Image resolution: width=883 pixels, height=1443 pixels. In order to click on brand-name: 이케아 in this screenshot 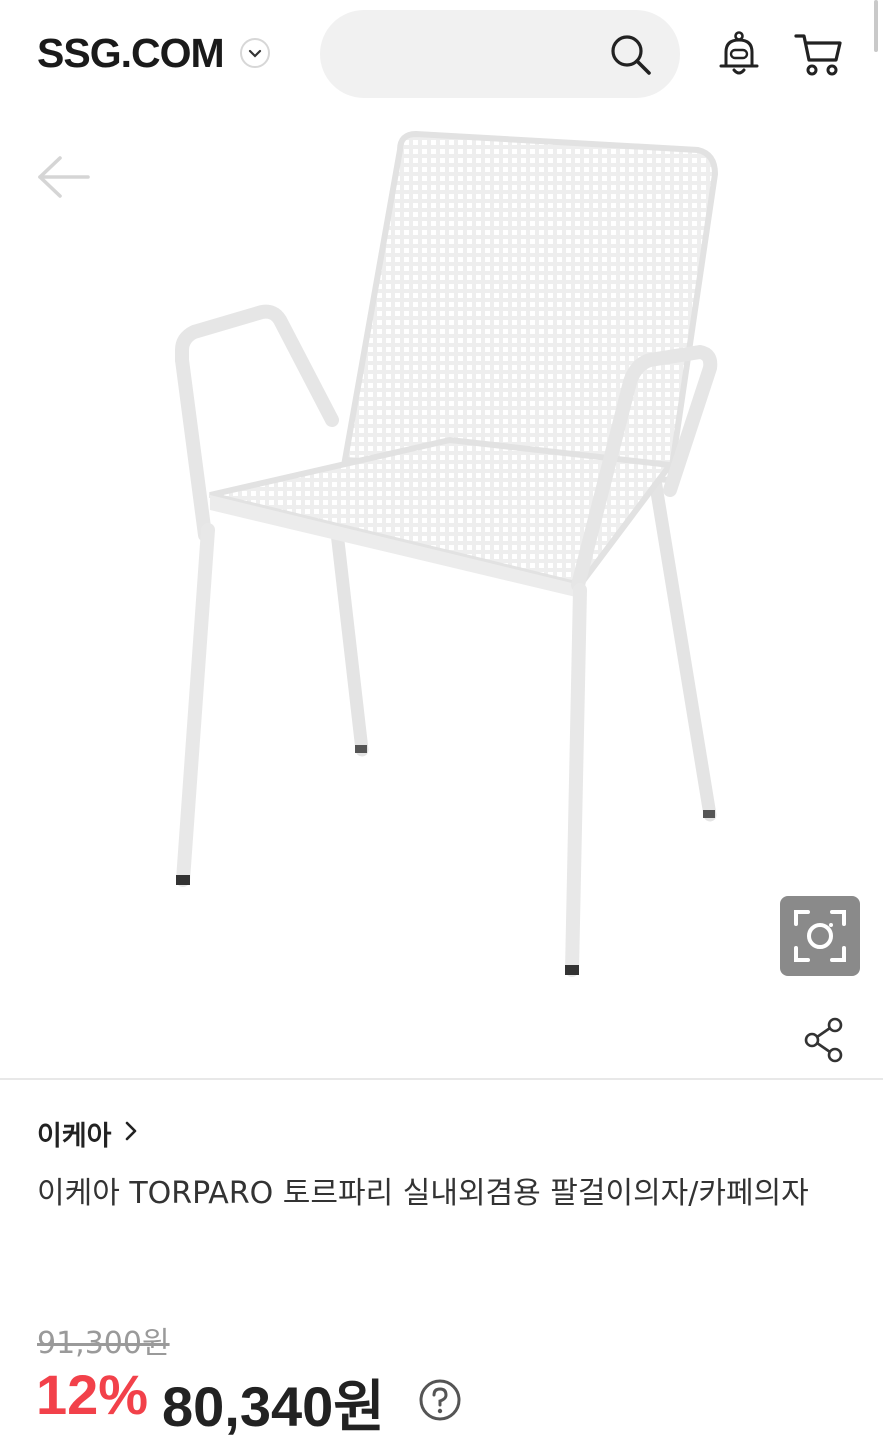, I will do `click(74, 1133)`.